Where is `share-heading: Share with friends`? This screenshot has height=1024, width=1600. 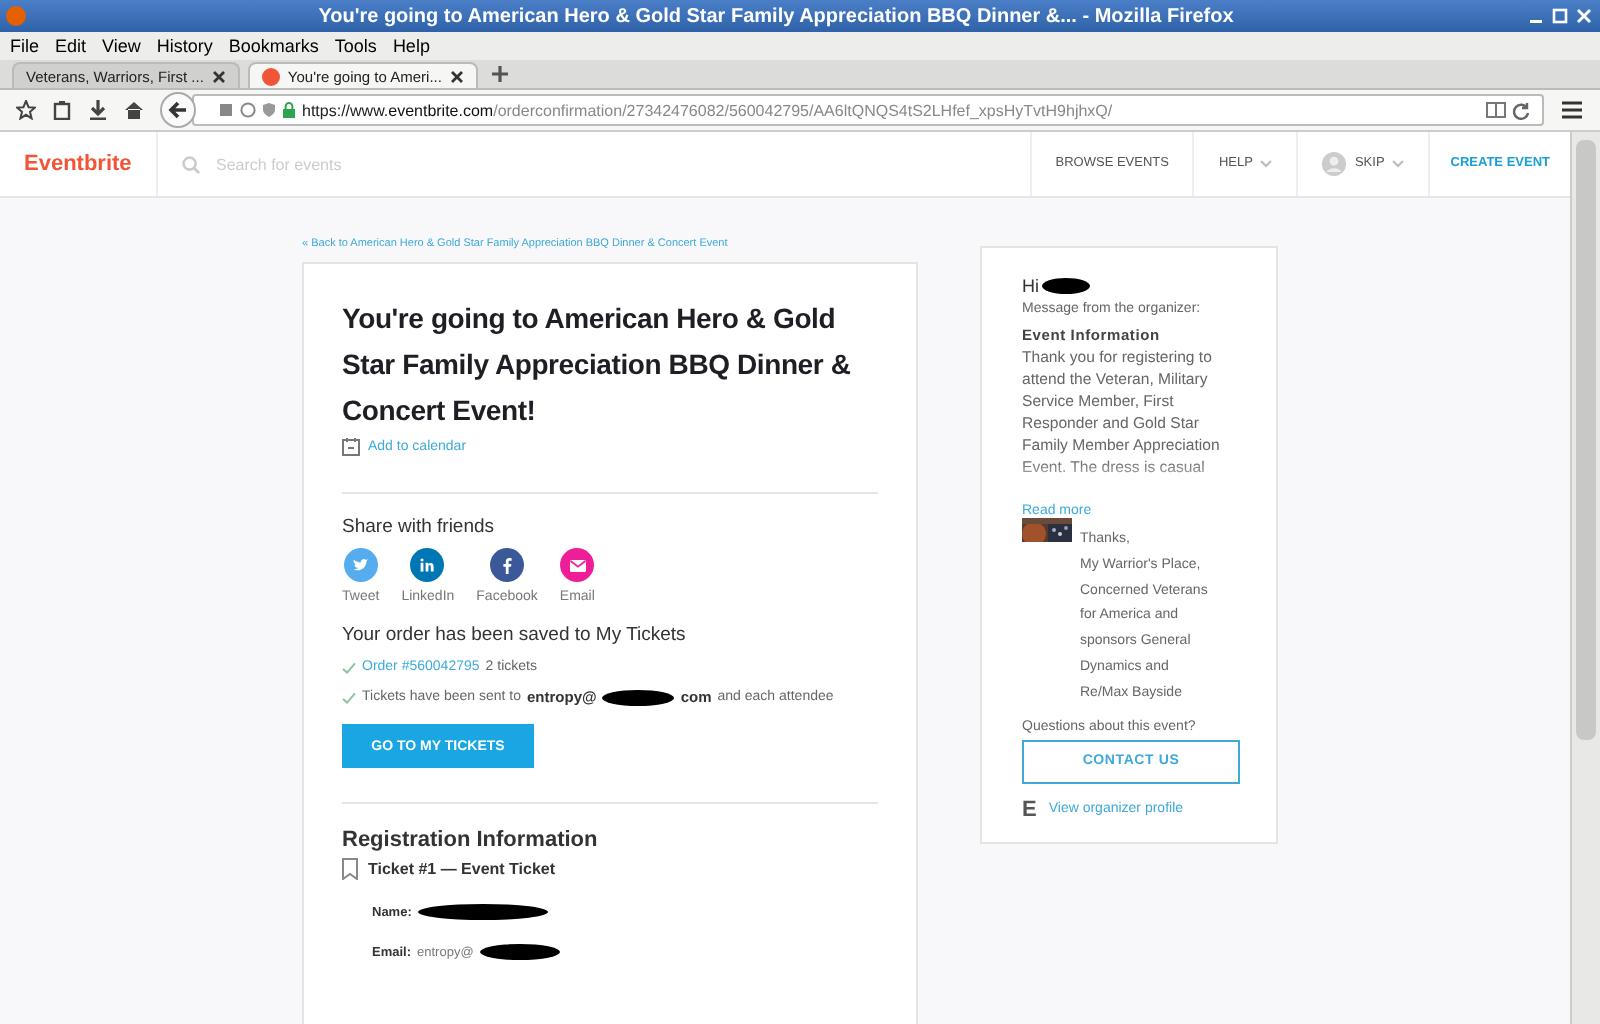 share-heading: Share with friends is located at coordinates (419, 527).